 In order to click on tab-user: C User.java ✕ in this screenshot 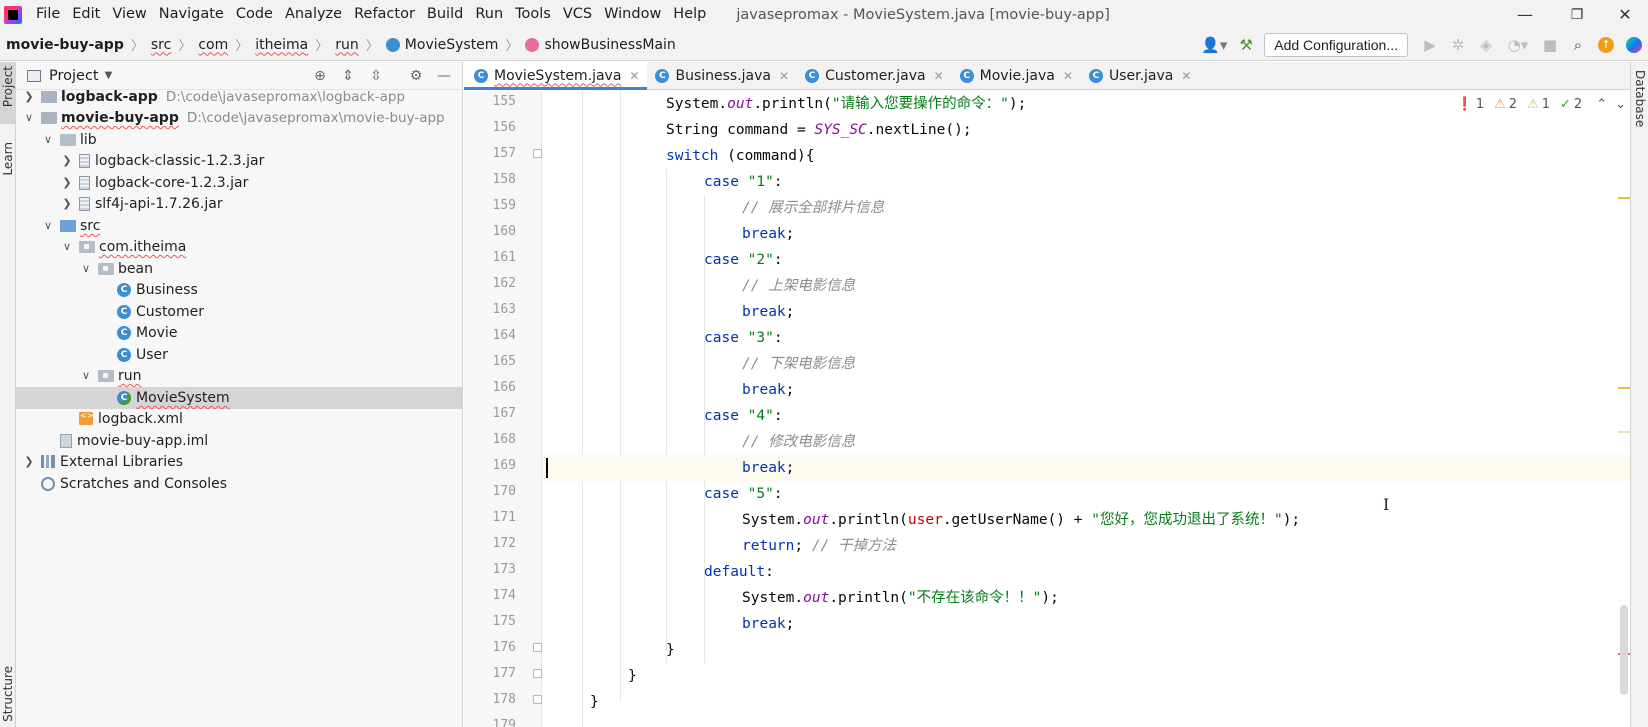, I will do `click(1140, 75)`.